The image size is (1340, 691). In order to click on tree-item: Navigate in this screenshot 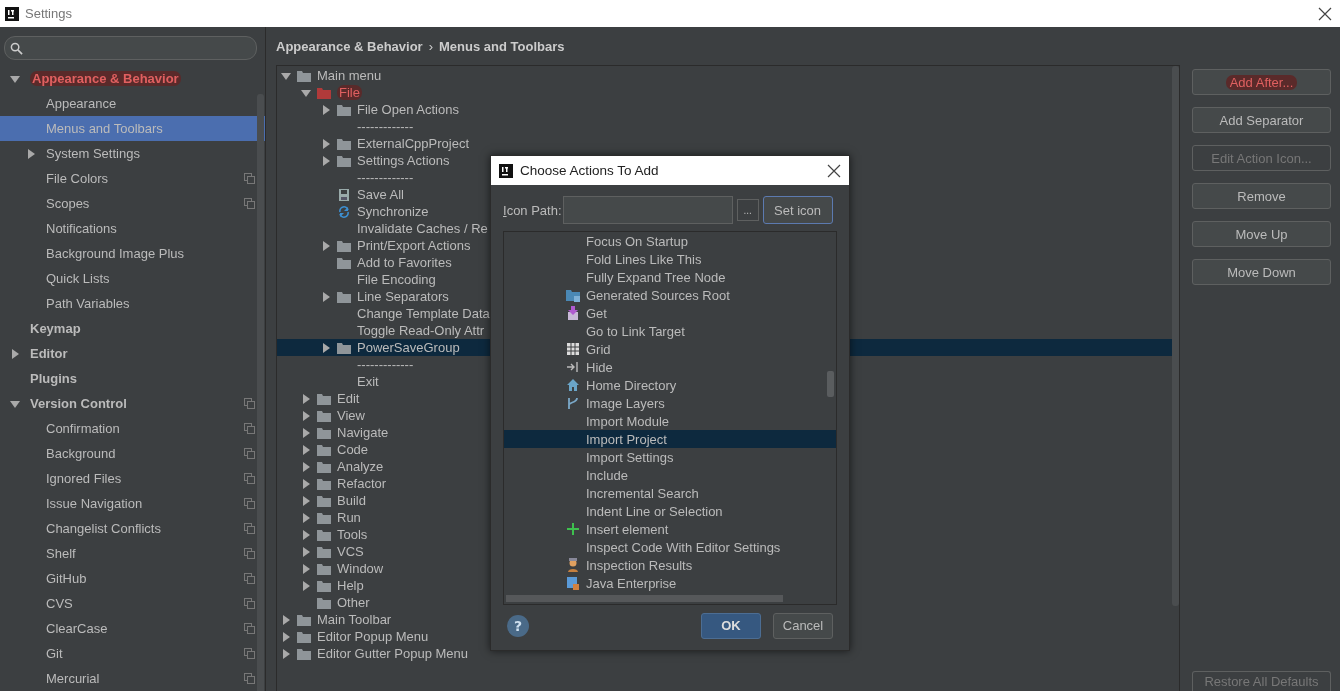, I will do `click(363, 432)`.